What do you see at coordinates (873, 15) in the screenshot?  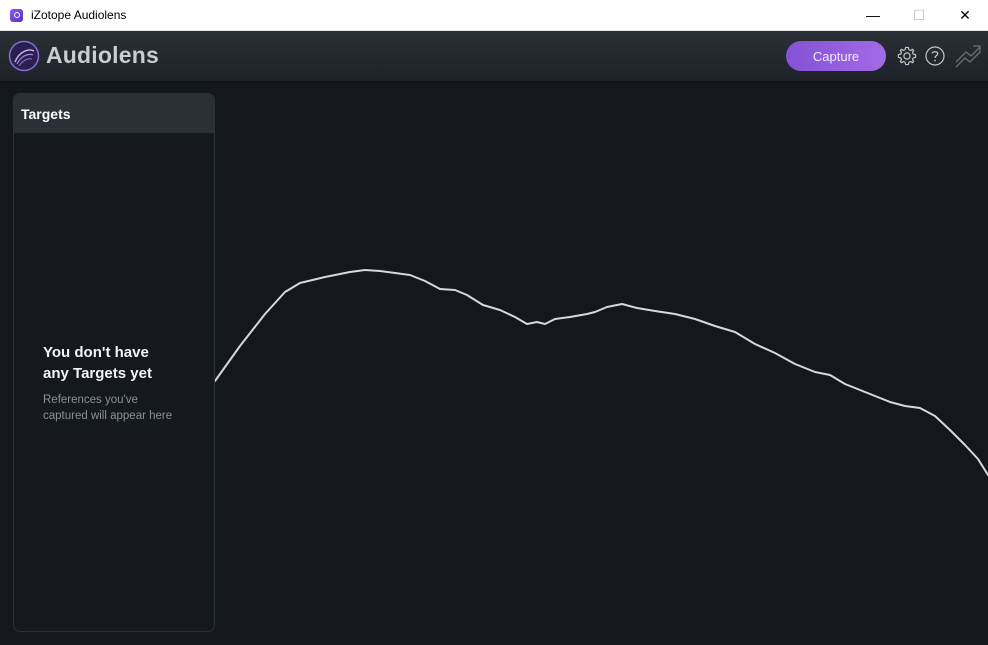 I see `minimize-button: —` at bounding box center [873, 15].